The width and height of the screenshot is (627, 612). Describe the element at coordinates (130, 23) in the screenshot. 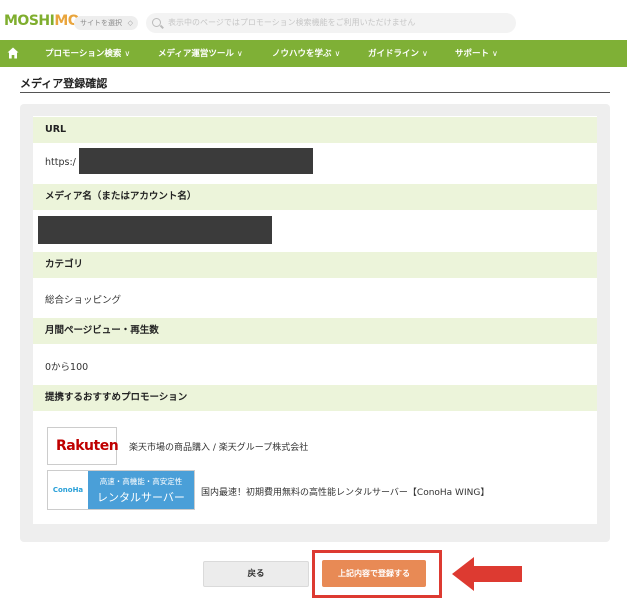

I see `chevron-down-icon: ◇` at that location.